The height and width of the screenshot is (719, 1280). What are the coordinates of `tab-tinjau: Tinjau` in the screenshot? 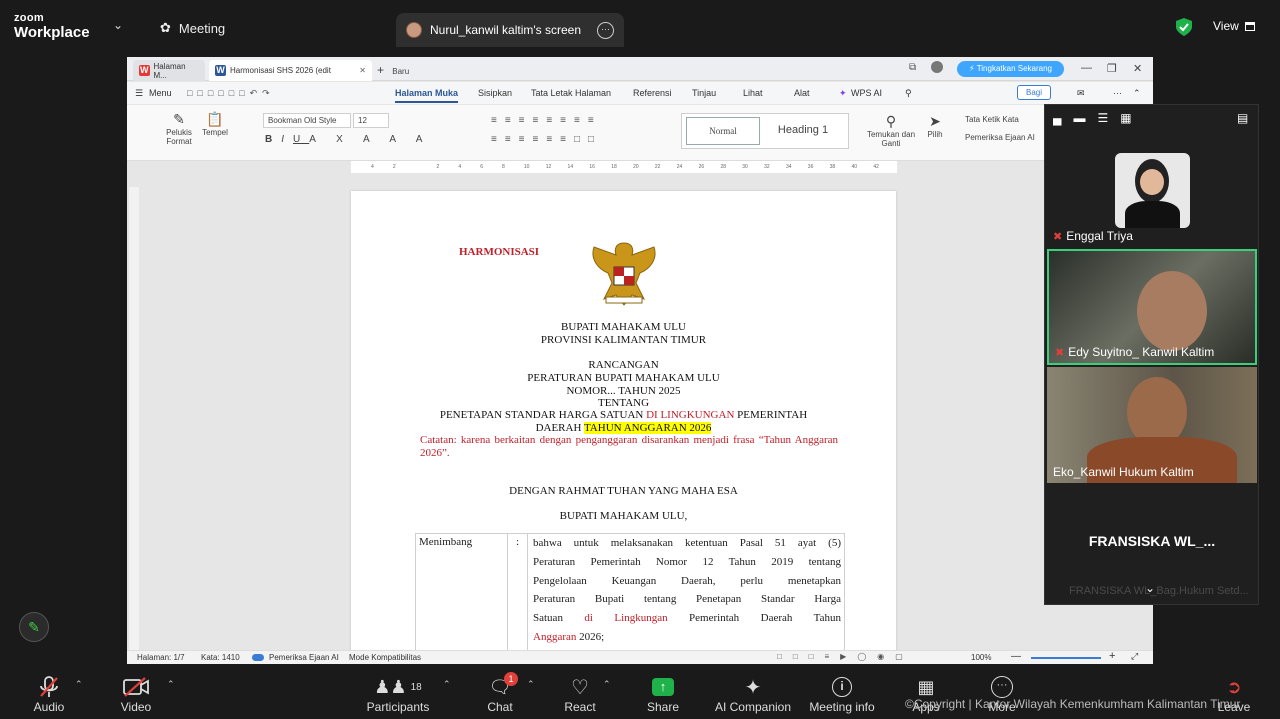 It's located at (704, 93).